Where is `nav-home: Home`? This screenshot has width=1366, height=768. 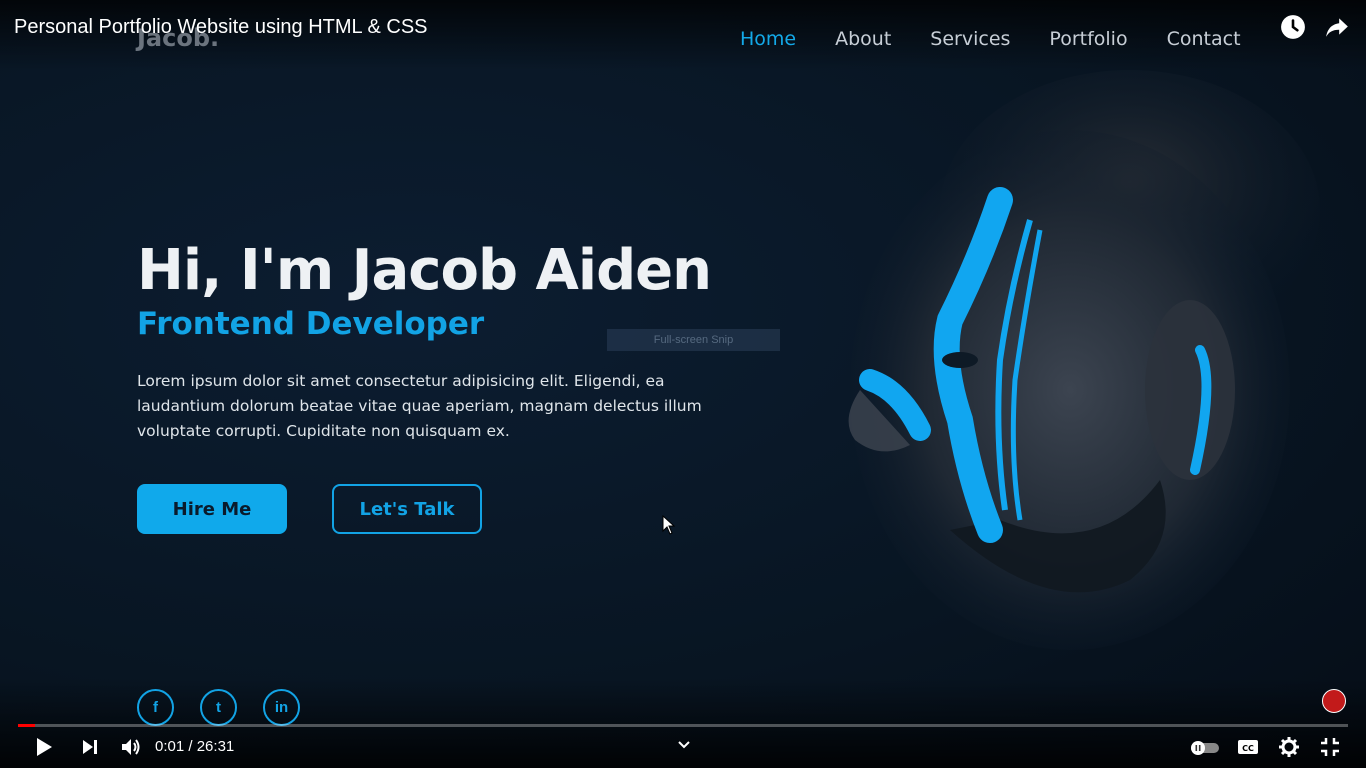 nav-home: Home is located at coordinates (768, 39).